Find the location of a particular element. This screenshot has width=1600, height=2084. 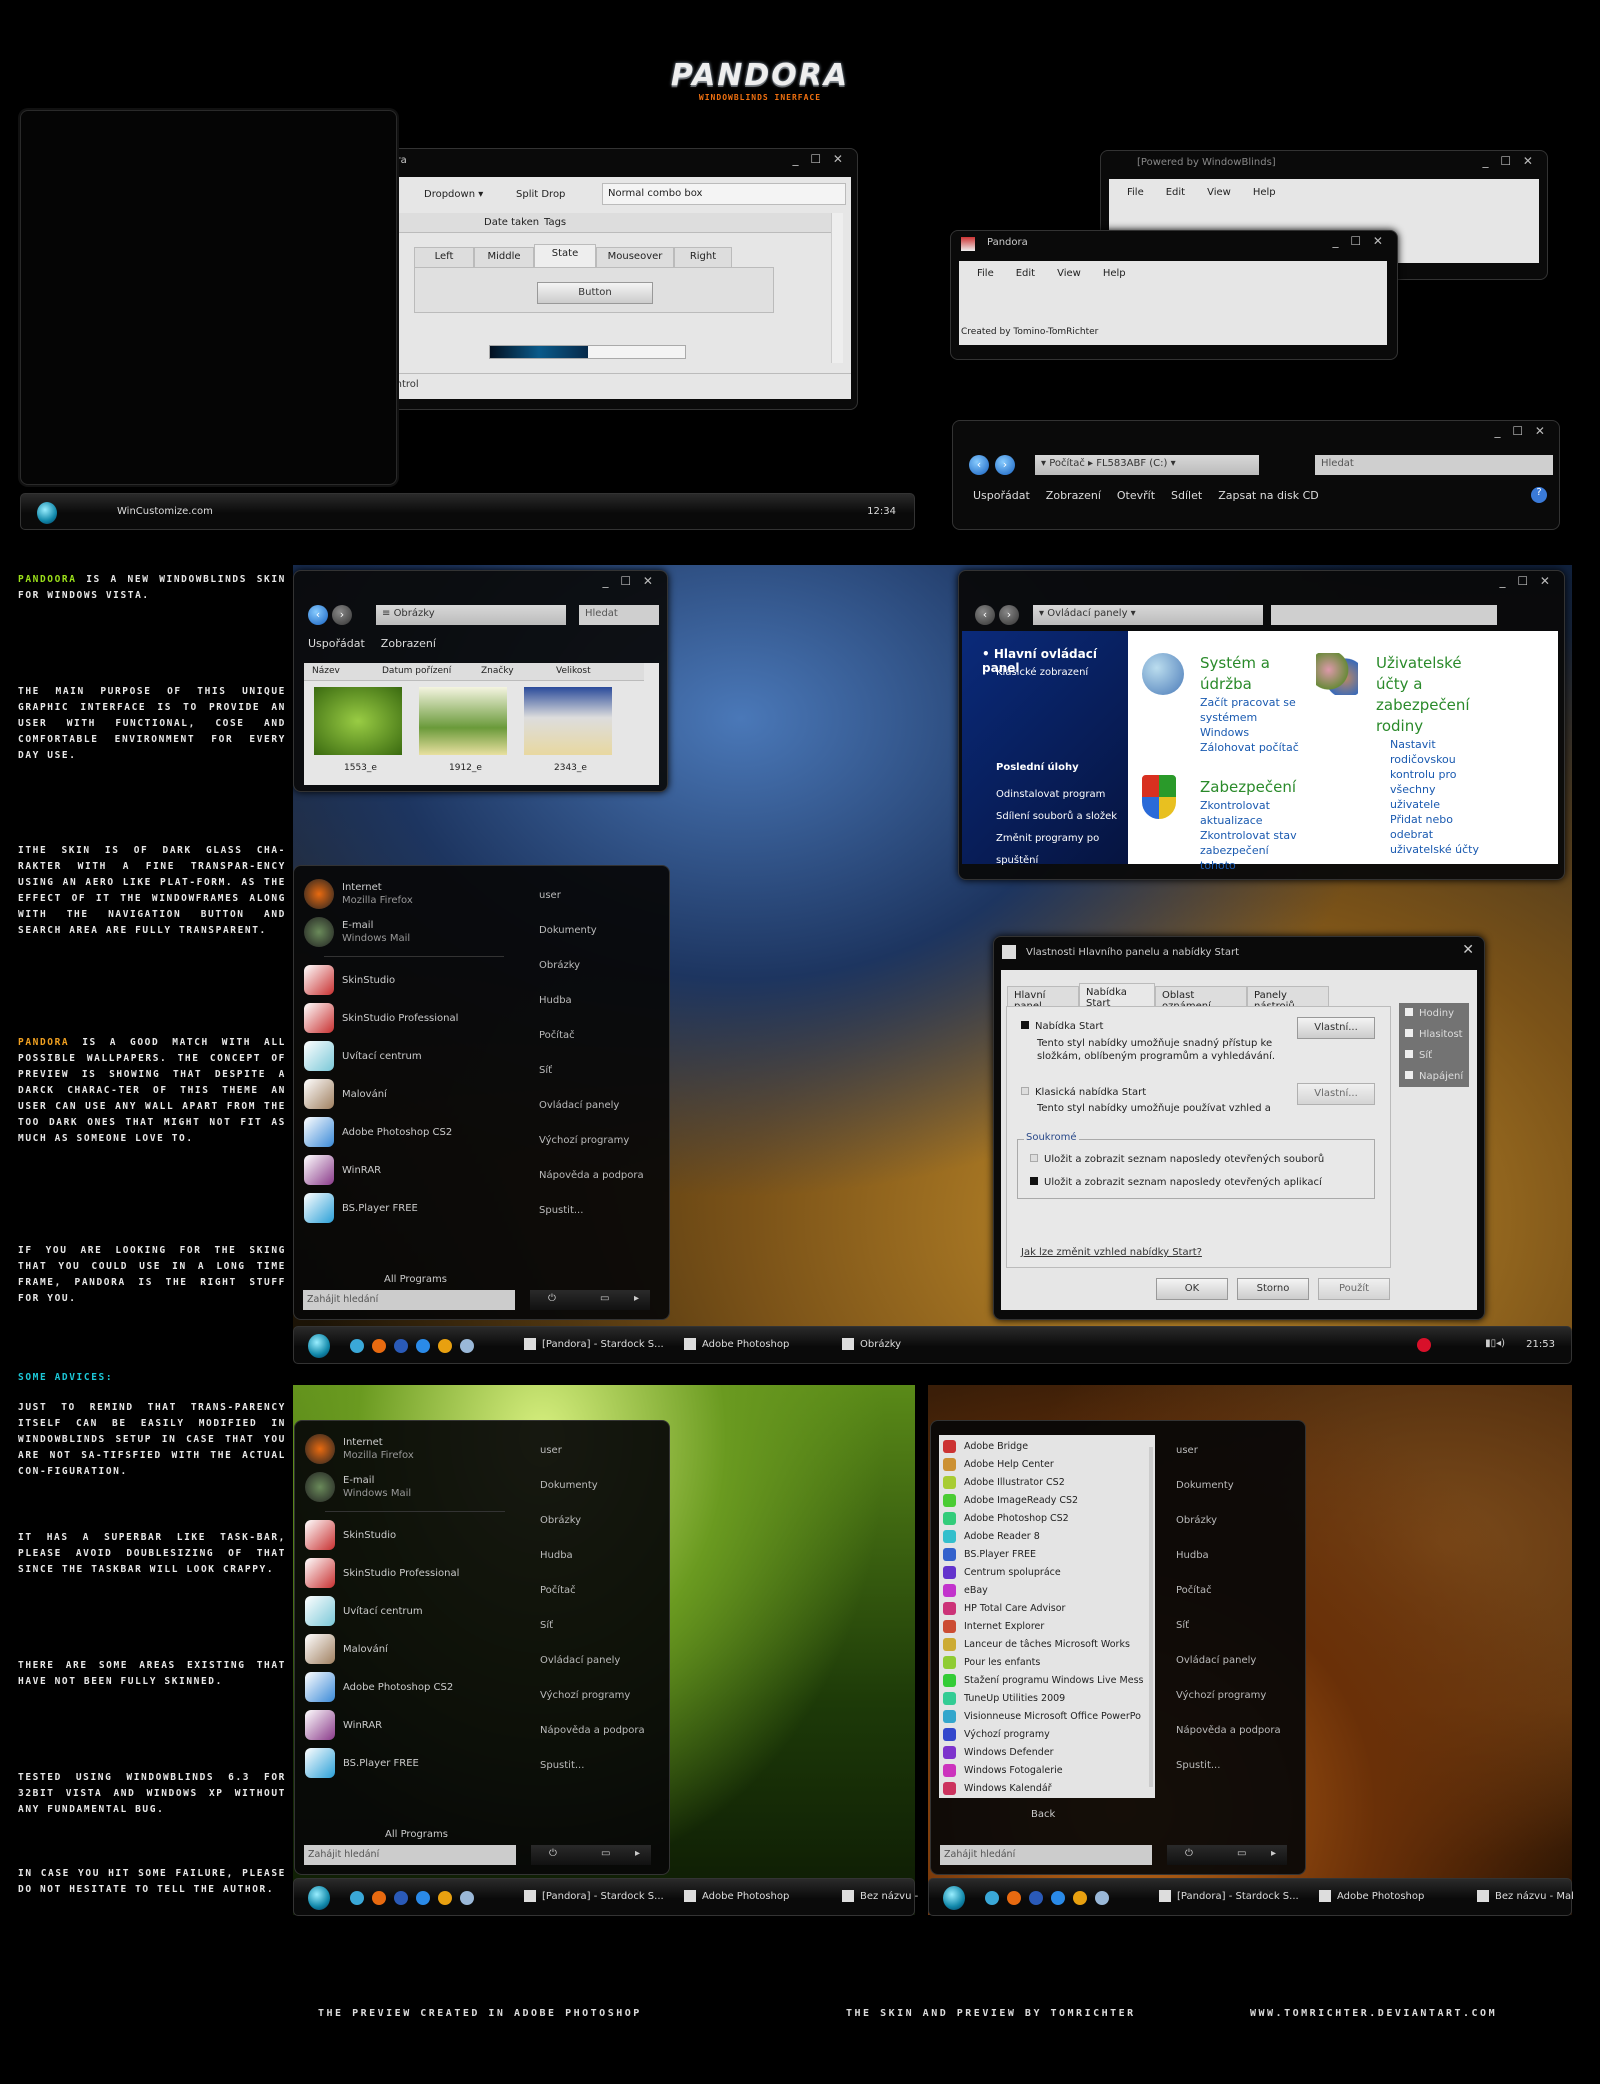

help-icon: ? is located at coordinates (1539, 495).